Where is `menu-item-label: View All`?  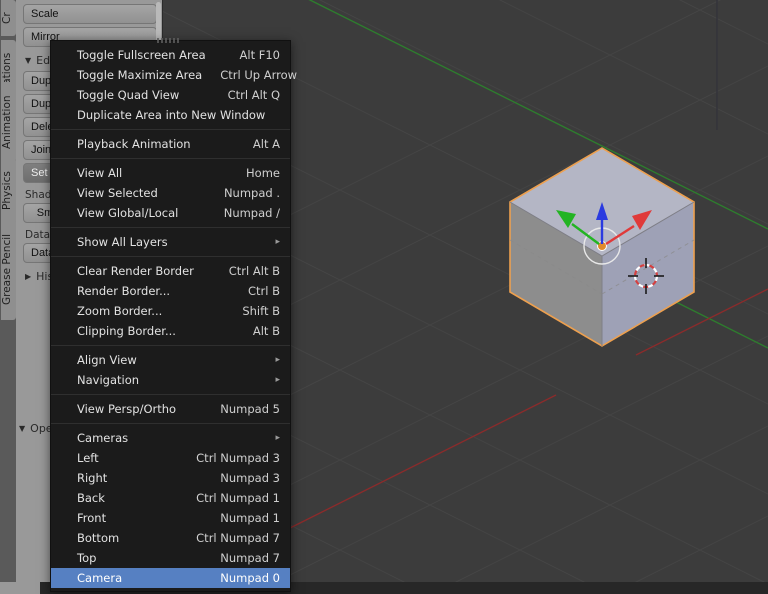
menu-item-label: View All is located at coordinates (100, 173).